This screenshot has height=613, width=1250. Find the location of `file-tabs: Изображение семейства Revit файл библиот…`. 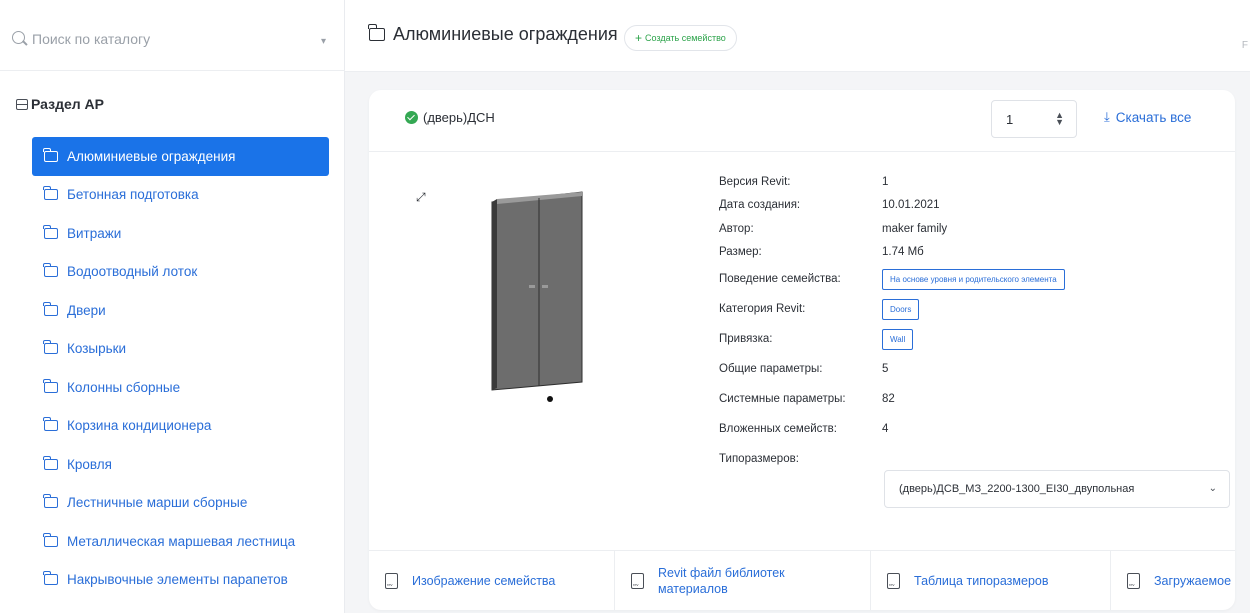

file-tabs: Изображение семейства Revit файл библиот… is located at coordinates (802, 580).